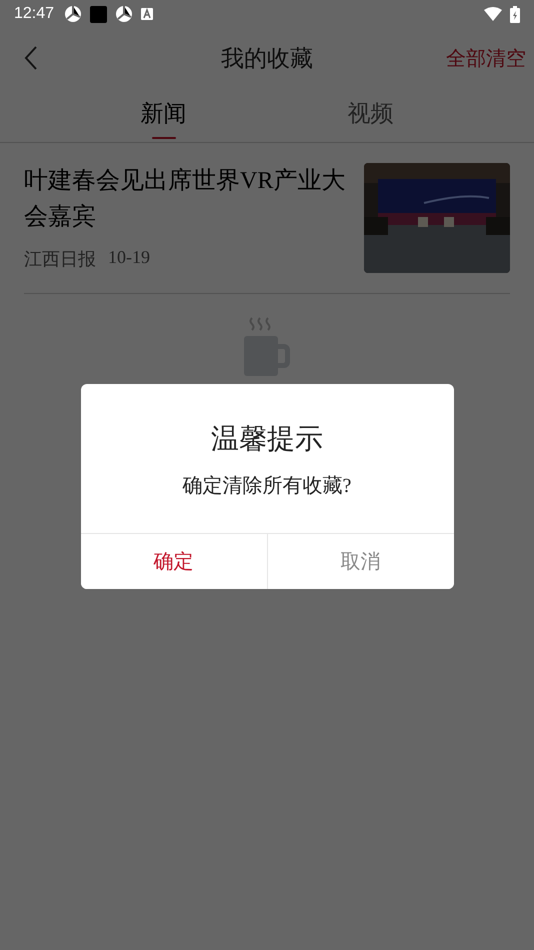 The image size is (534, 950). I want to click on keyboard-icon, so click(147, 14).